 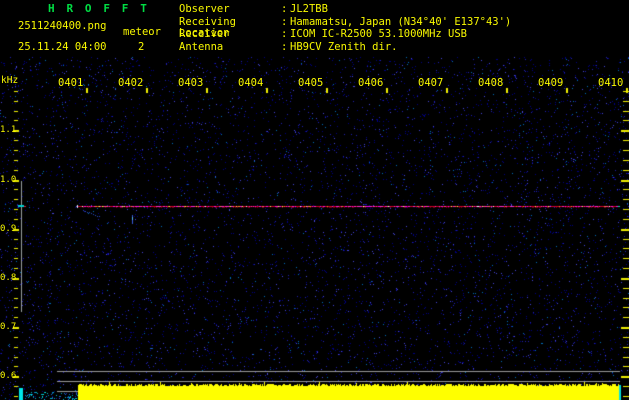 What do you see at coordinates (345, 10) in the screenshot?
I see `station-info-row: Observer: JL2TBB` at bounding box center [345, 10].